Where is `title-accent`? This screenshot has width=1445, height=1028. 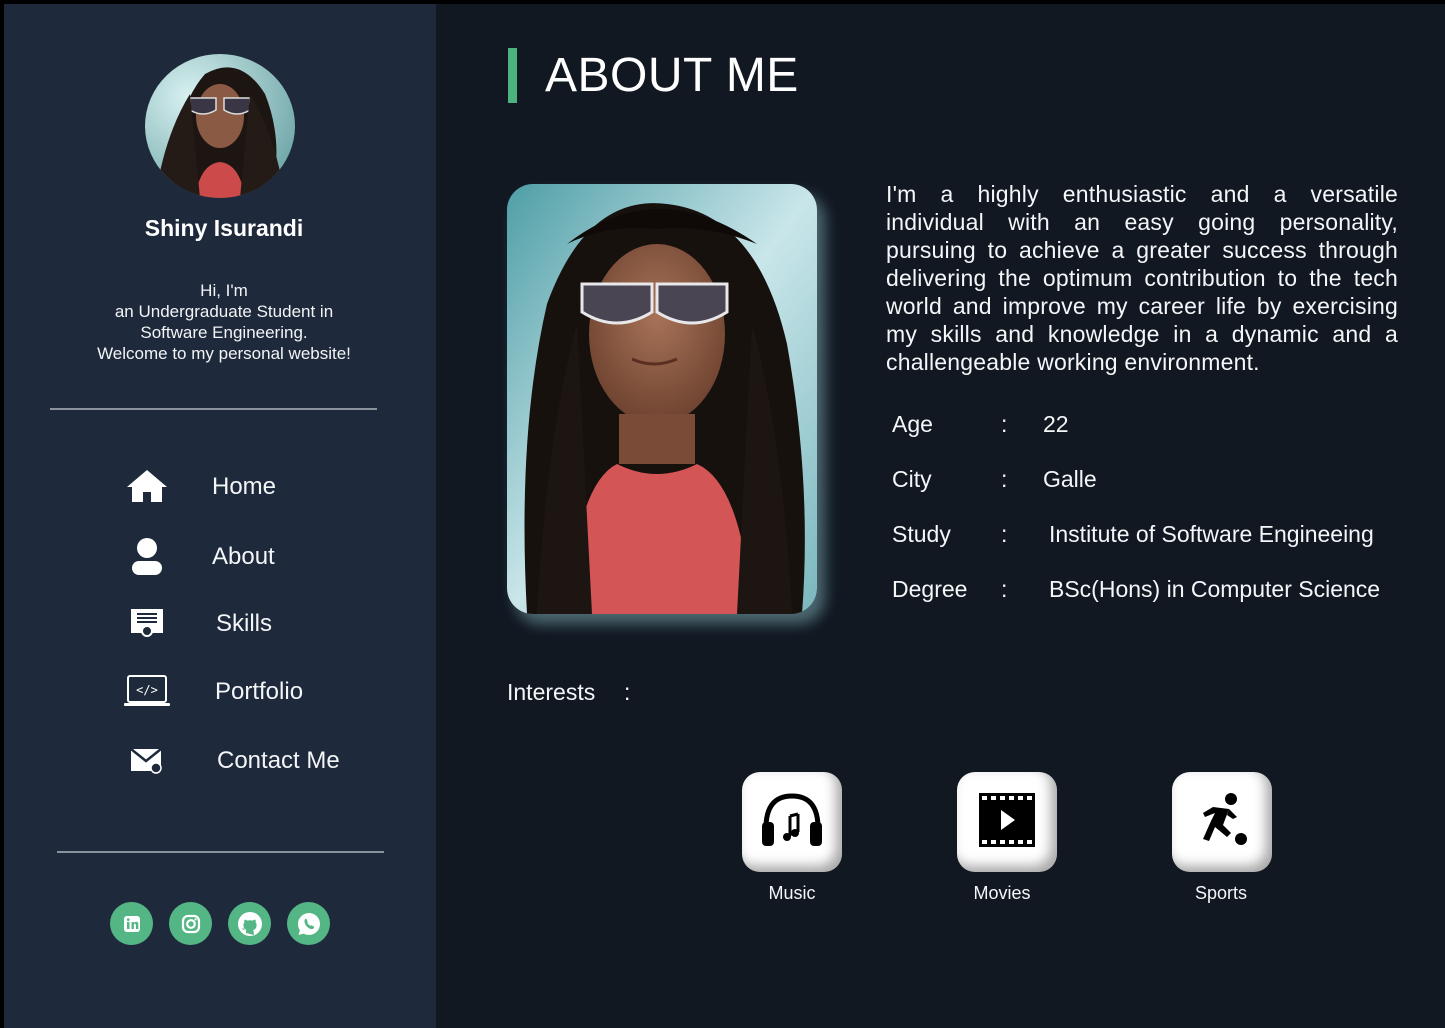
title-accent is located at coordinates (512, 75).